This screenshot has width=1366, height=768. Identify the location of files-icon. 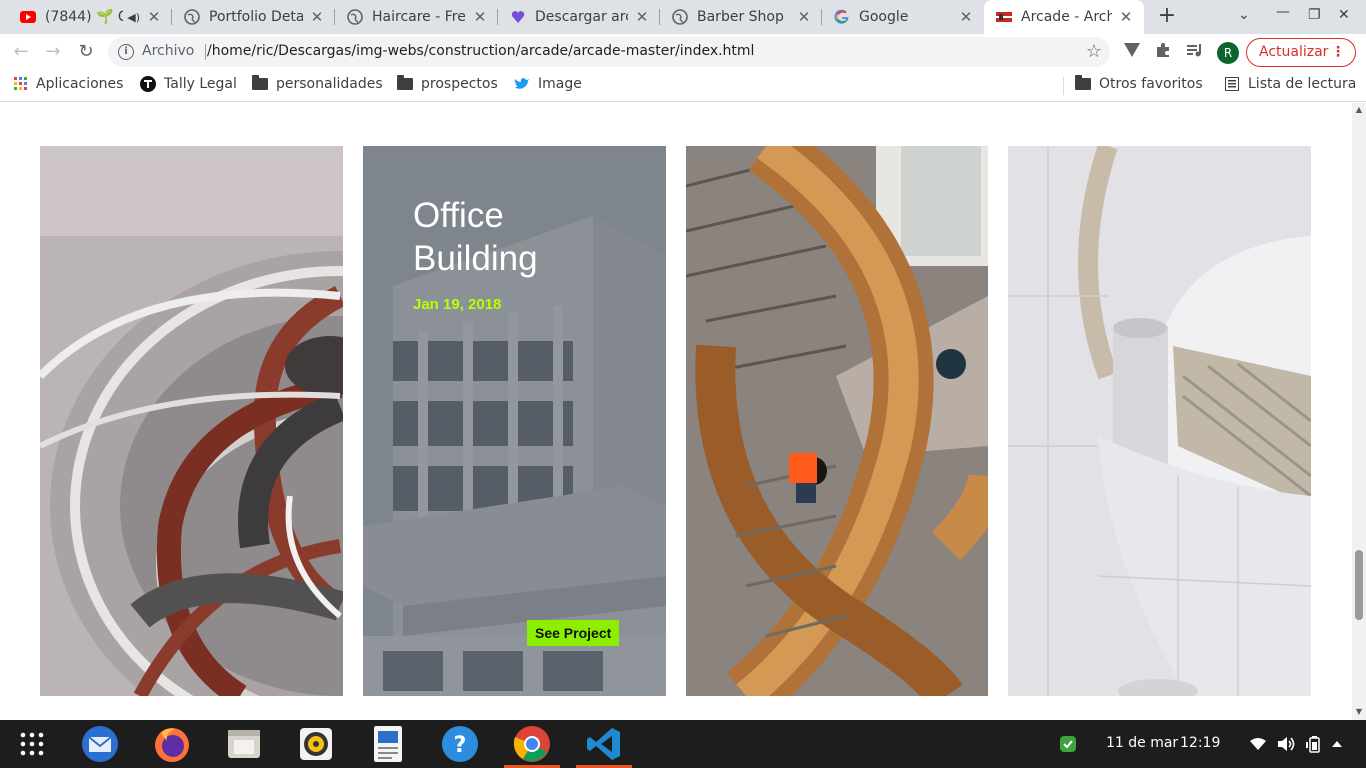
(244, 744).